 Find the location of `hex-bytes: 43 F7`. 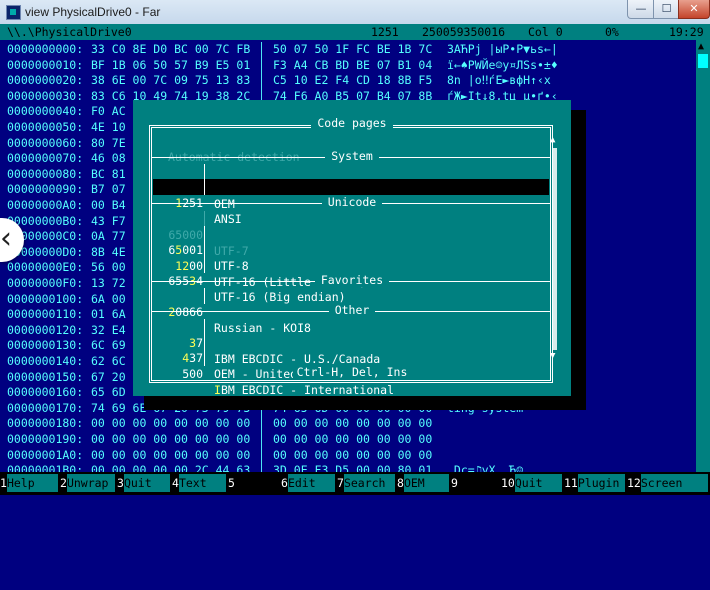

hex-bytes: 43 F7 is located at coordinates (108, 220).